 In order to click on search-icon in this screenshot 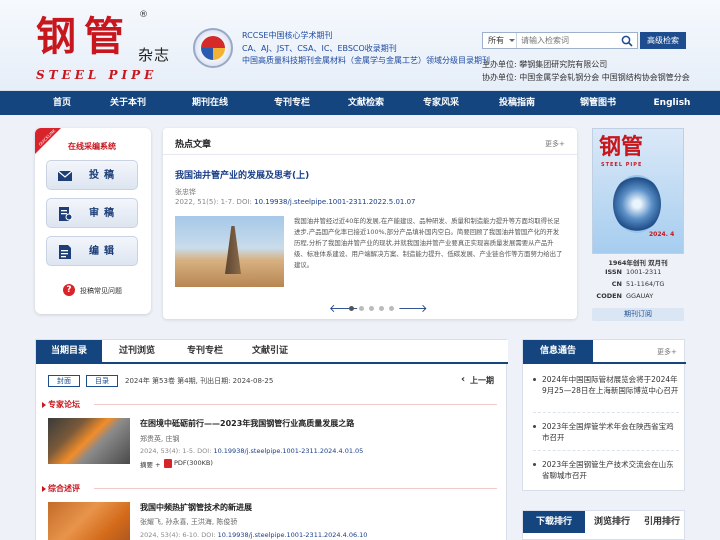, I will do `click(627, 41)`.